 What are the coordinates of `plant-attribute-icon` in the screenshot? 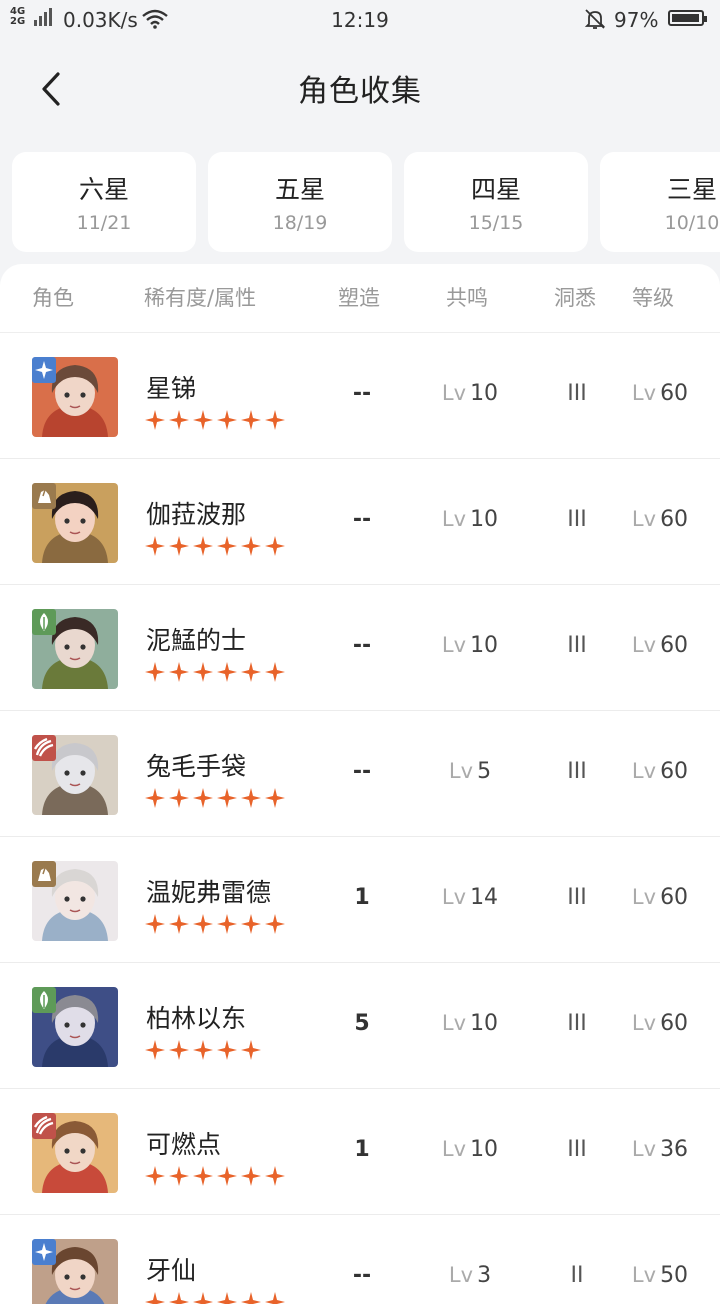 It's located at (44, 622).